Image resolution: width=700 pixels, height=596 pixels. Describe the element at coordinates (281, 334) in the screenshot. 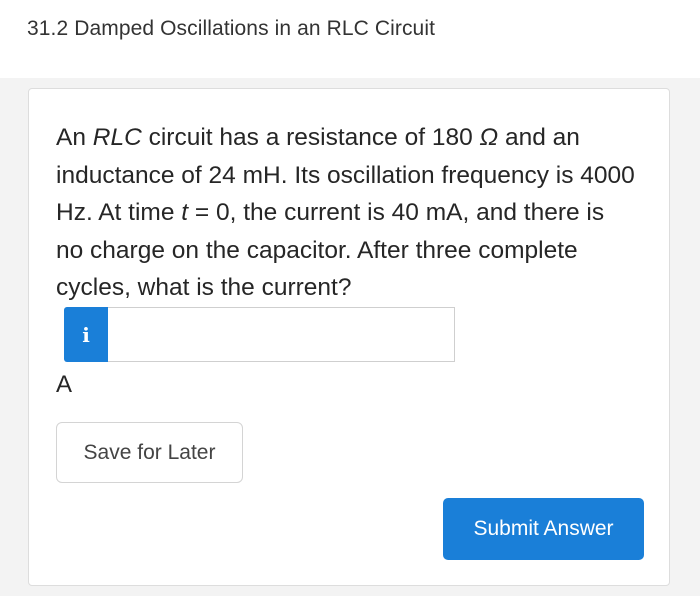

I see `answer-input` at that location.